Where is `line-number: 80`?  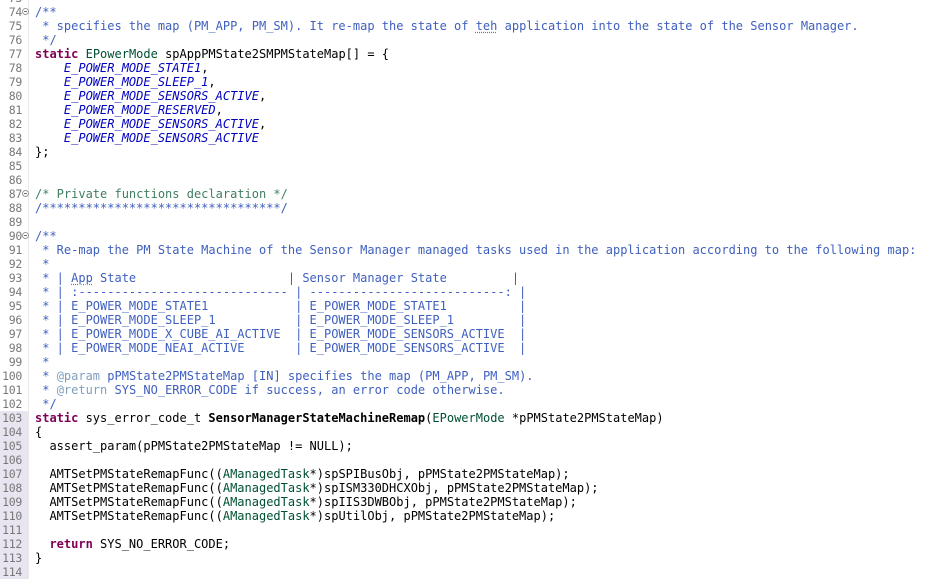 line-number: 80 is located at coordinates (15, 96).